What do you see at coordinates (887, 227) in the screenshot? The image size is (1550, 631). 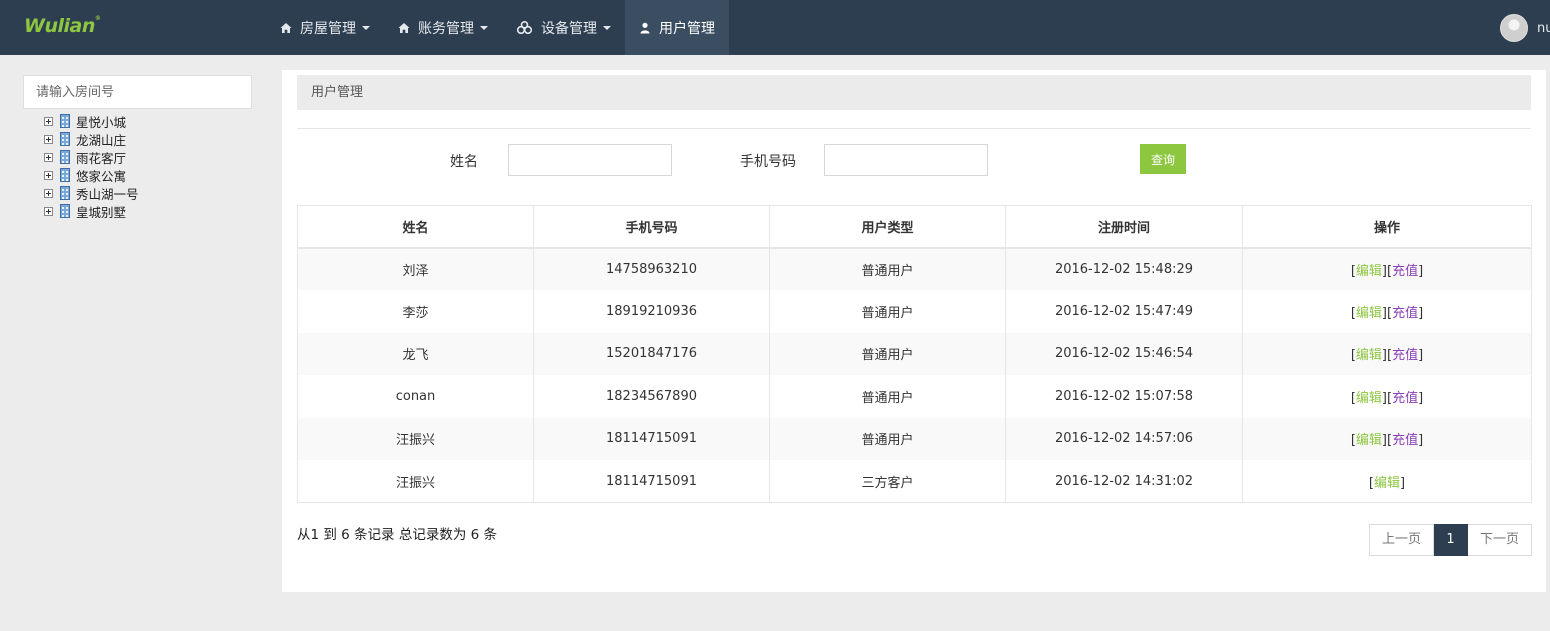 I see `header-user-type: 用户类型` at bounding box center [887, 227].